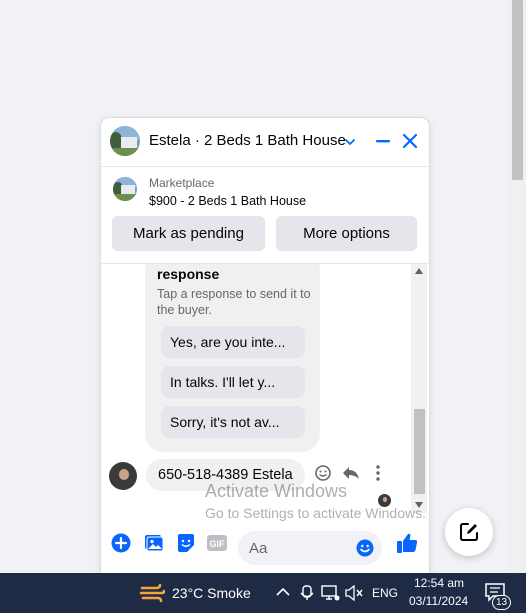  What do you see at coordinates (517, 286) in the screenshot?
I see `page-scrollbar` at bounding box center [517, 286].